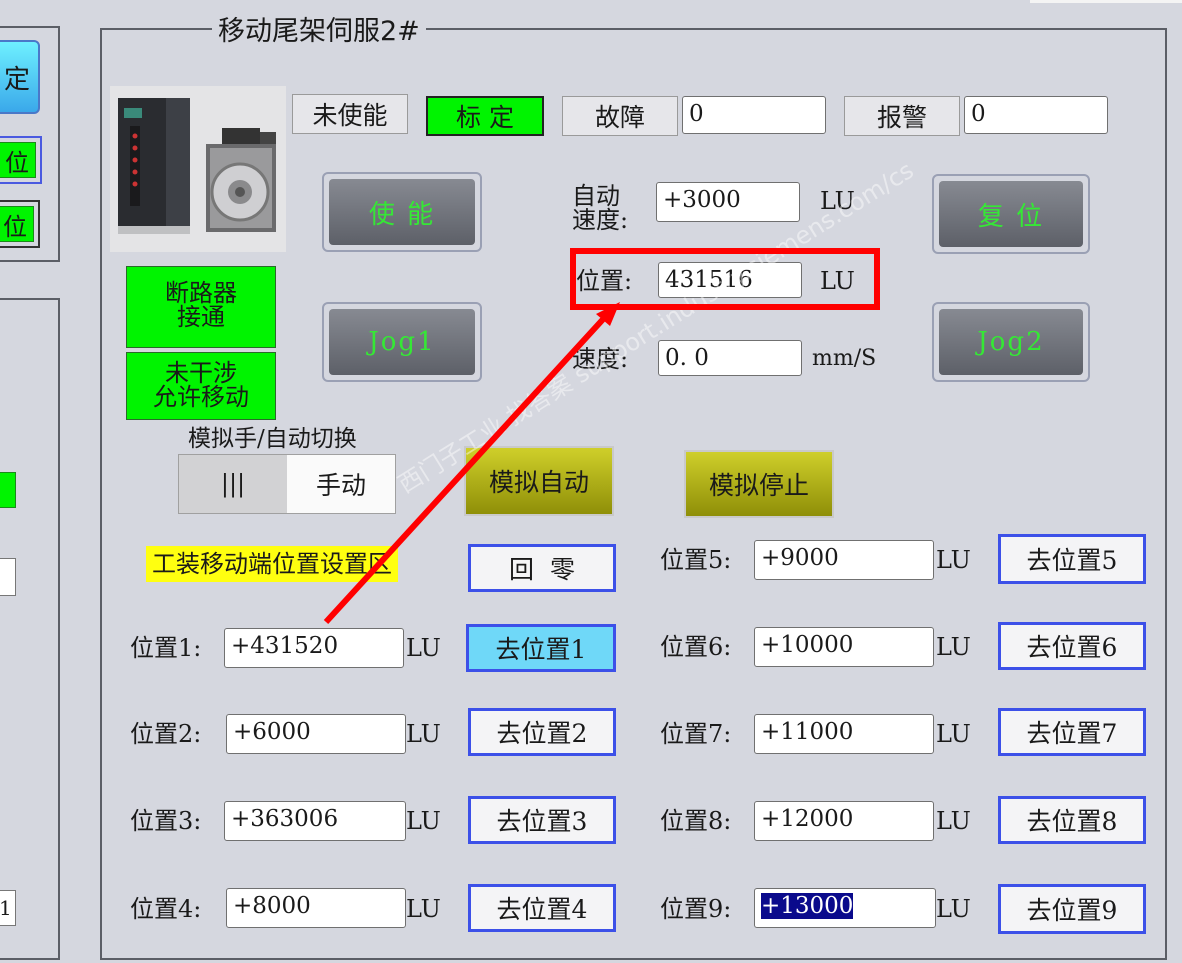 This screenshot has height=963, width=1182. Describe the element at coordinates (471, 463) in the screenshot. I see `annotation-arrow` at that location.